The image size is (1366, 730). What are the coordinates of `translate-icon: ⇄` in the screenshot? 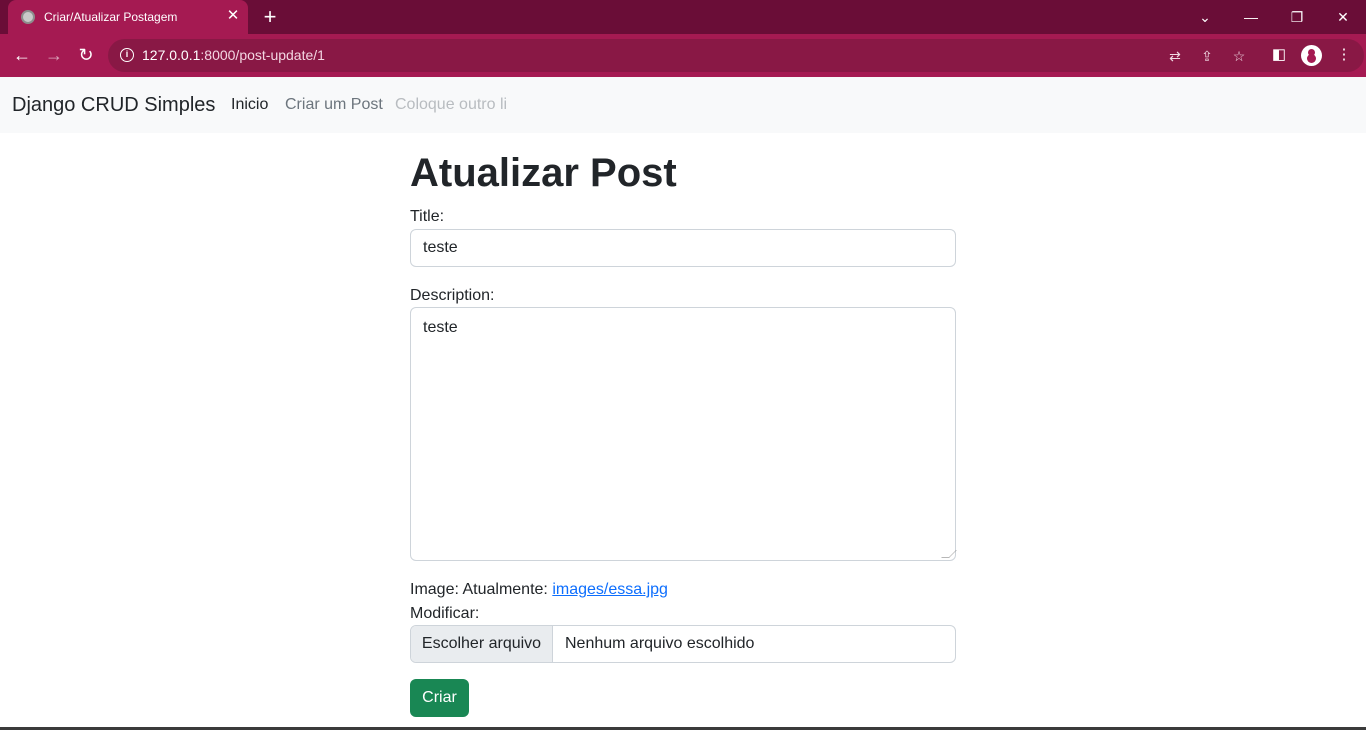 It's located at (1175, 56).